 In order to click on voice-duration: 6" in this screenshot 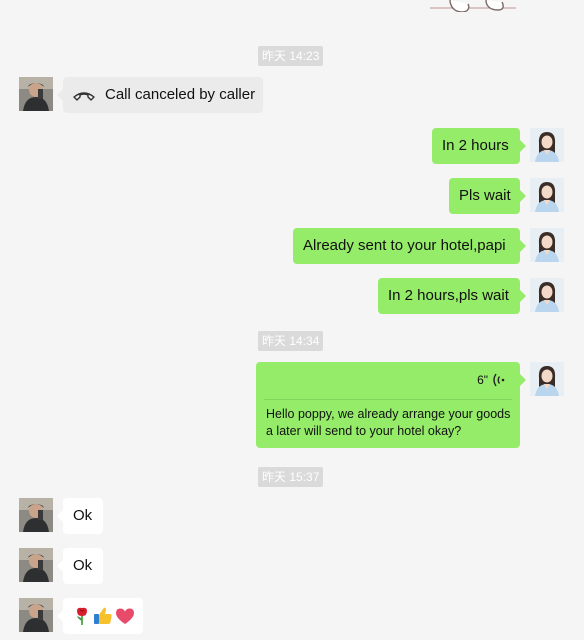, I will do `click(482, 380)`.